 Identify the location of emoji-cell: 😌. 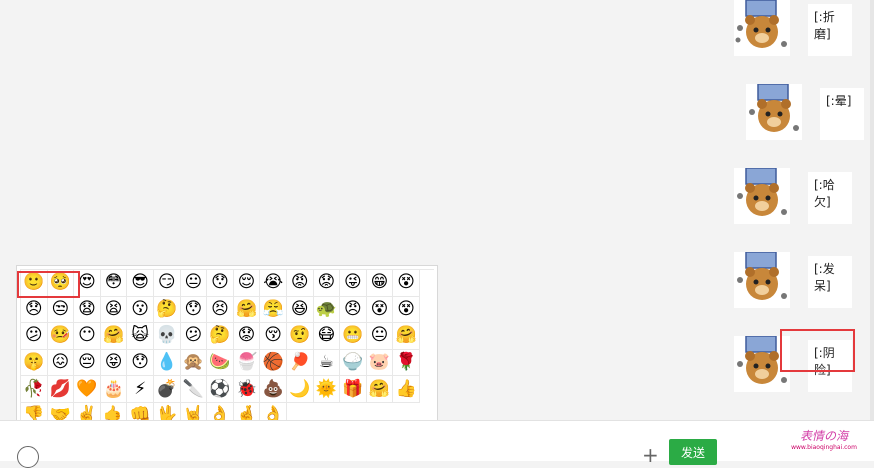
(247, 283).